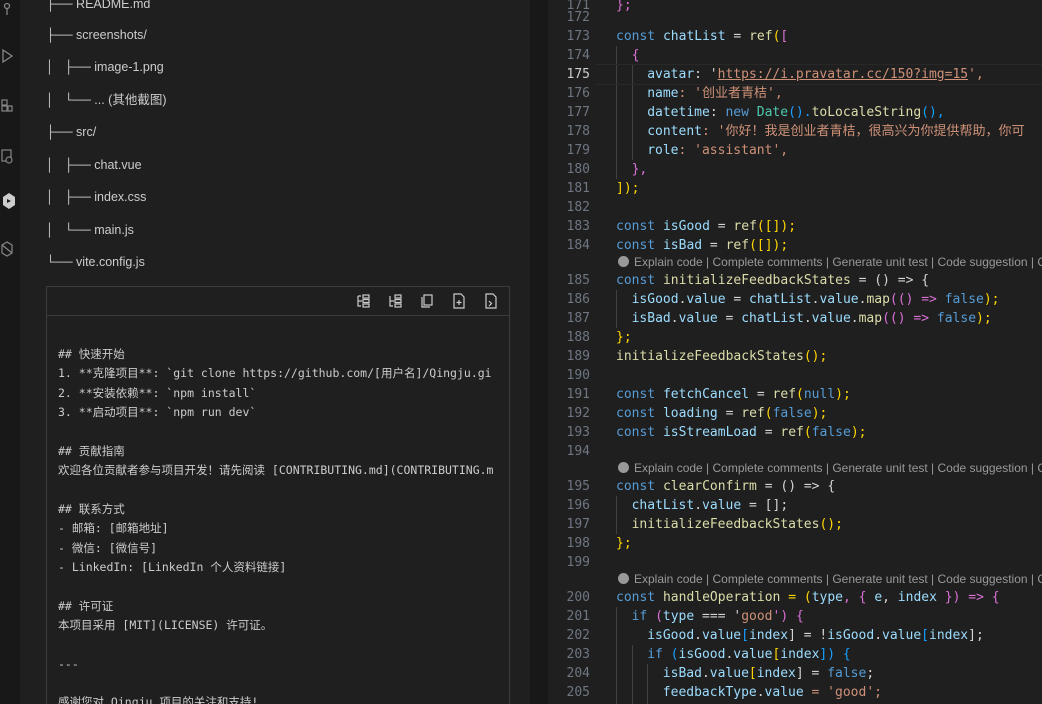 The image size is (1042, 704). What do you see at coordinates (890, 597) in the screenshot?
I see `code-token: ,` at bounding box center [890, 597].